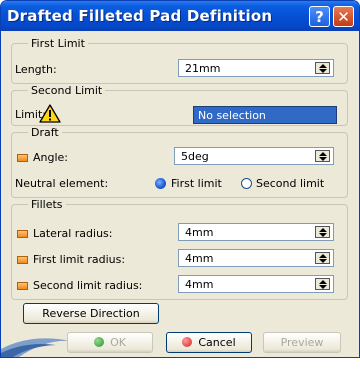 The width and height of the screenshot is (360, 370). What do you see at coordinates (36, 69) in the screenshot?
I see `length-label: Length:` at bounding box center [36, 69].